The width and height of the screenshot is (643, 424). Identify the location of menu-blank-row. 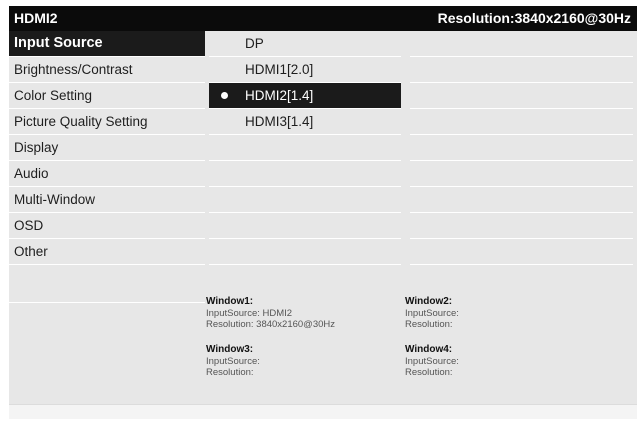
(107, 284).